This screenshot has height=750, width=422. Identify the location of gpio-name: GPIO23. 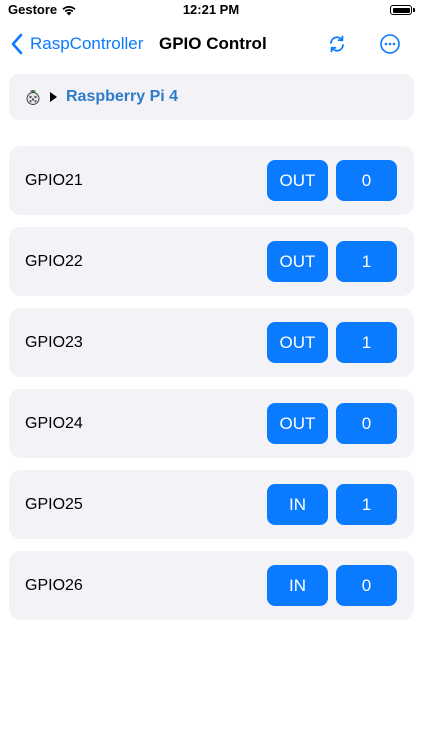
(54, 342).